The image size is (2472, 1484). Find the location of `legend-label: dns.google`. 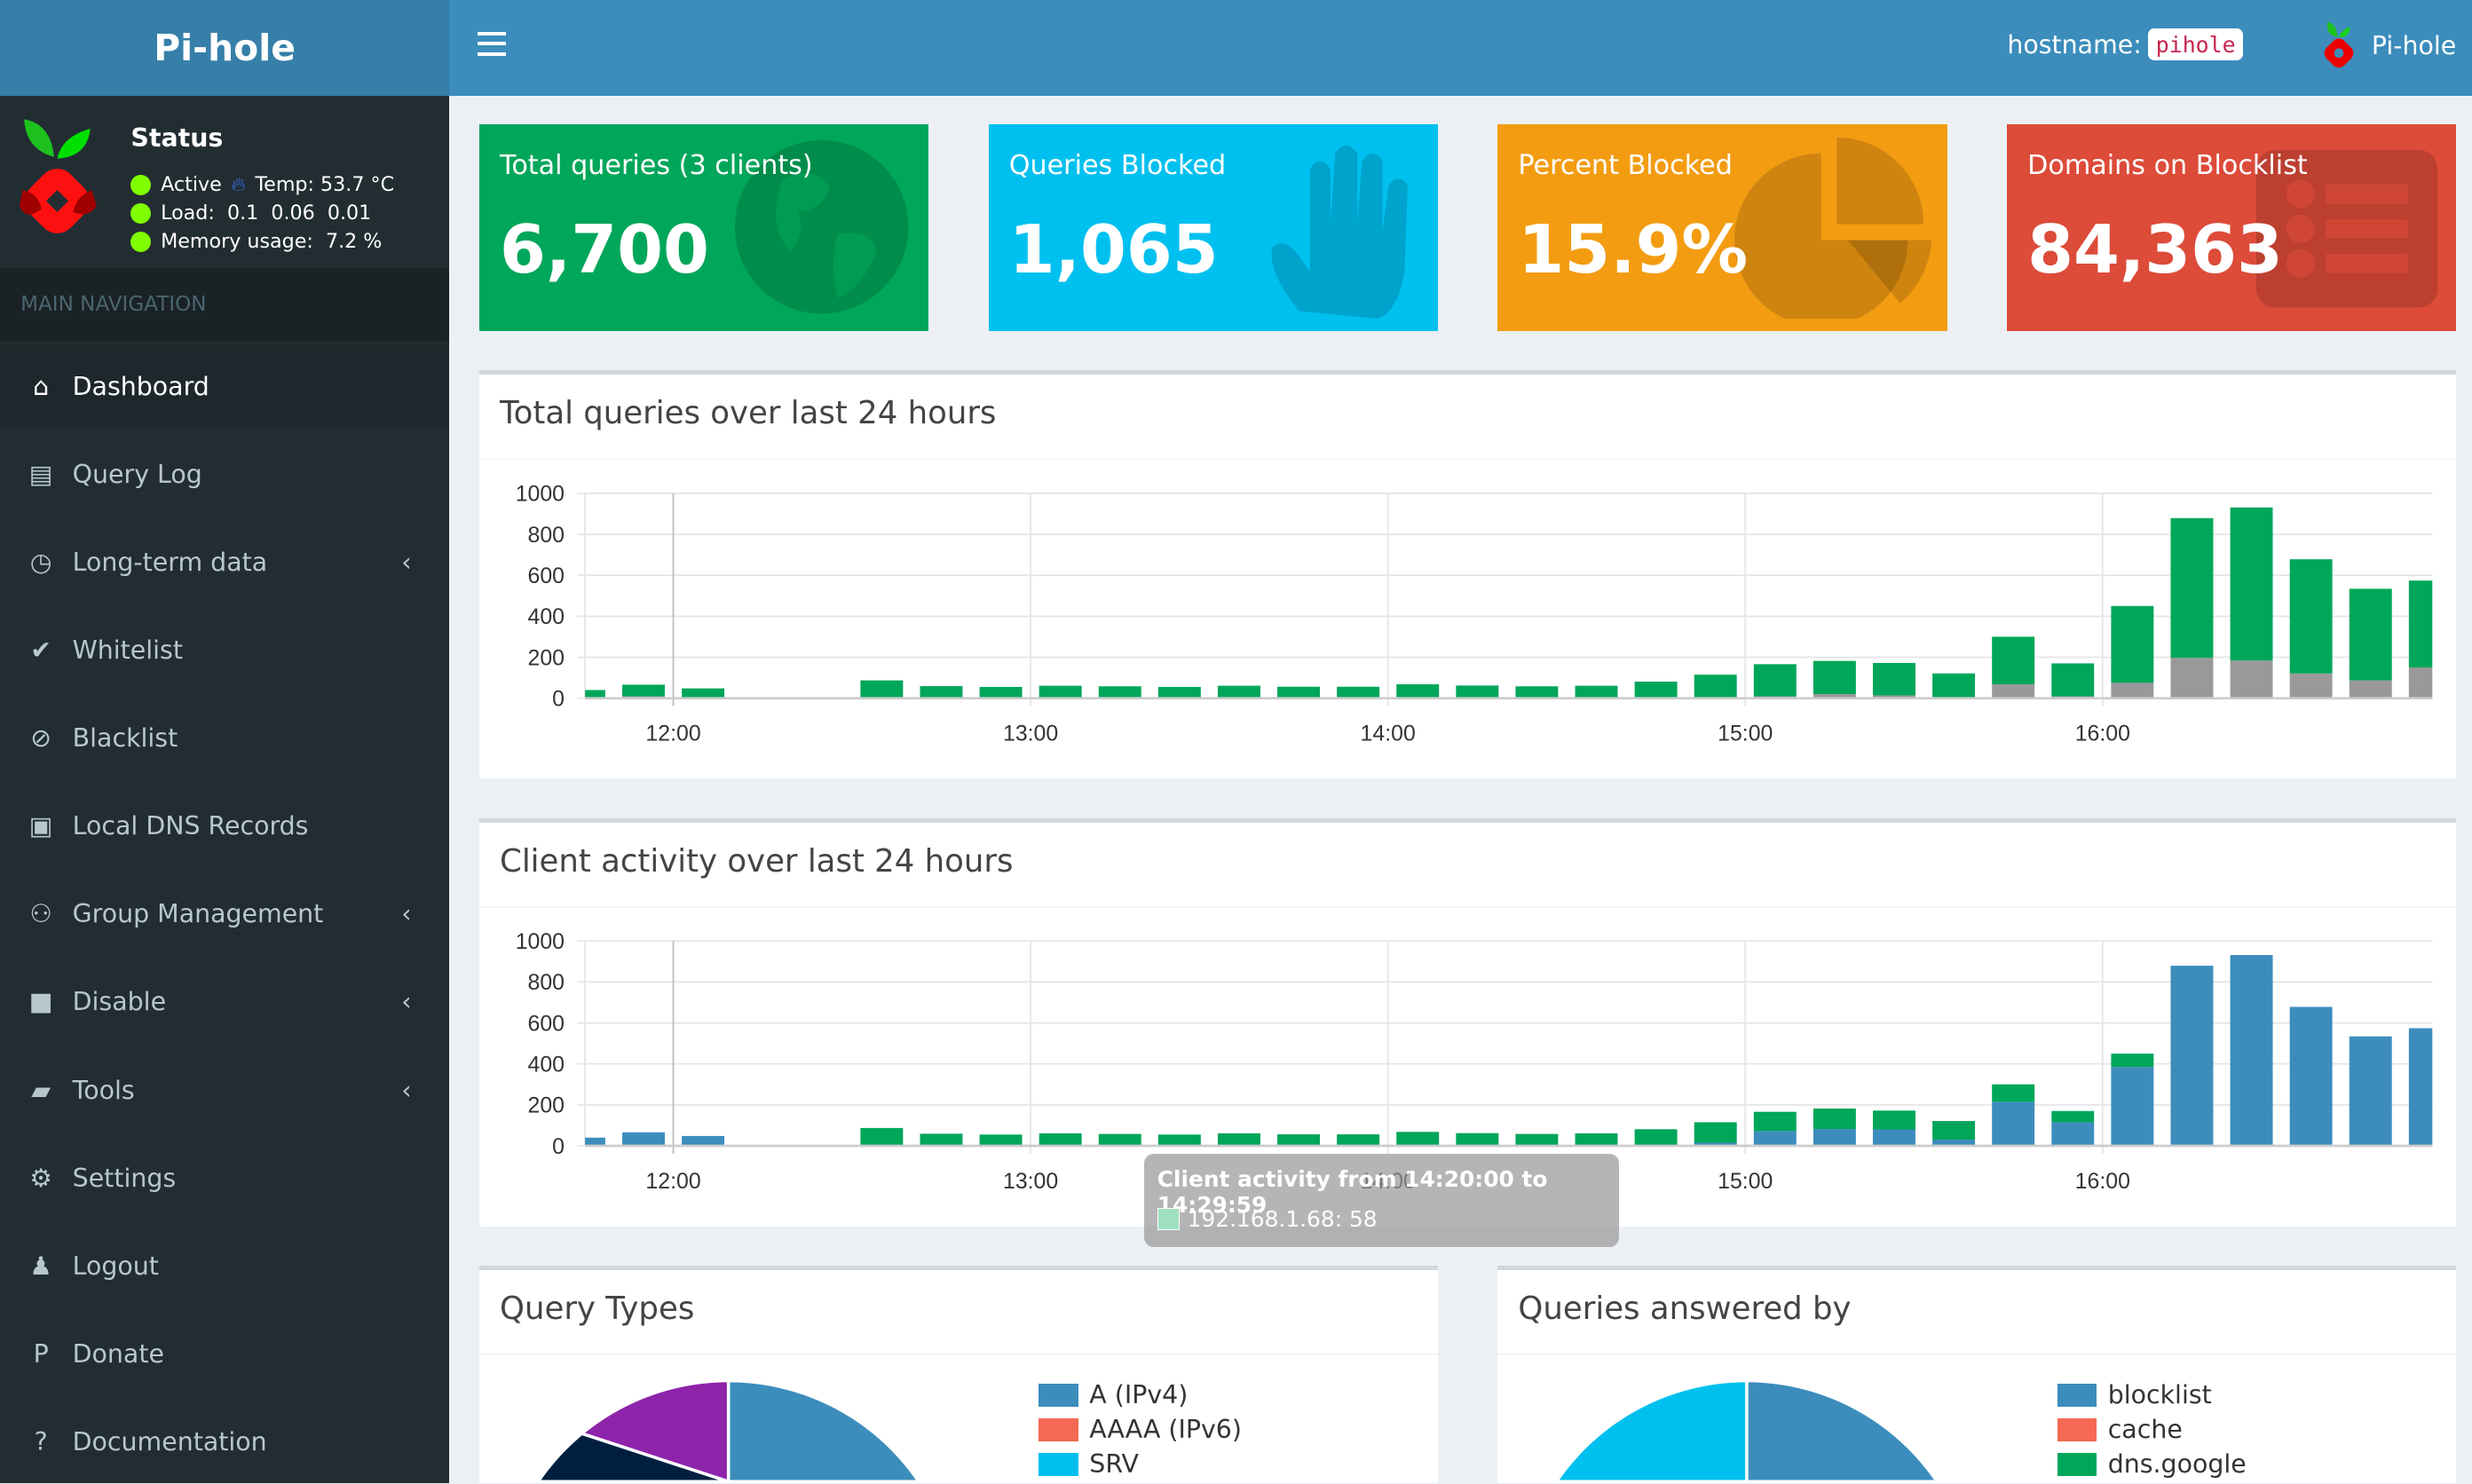

legend-label: dns.google is located at coordinates (2177, 1465).